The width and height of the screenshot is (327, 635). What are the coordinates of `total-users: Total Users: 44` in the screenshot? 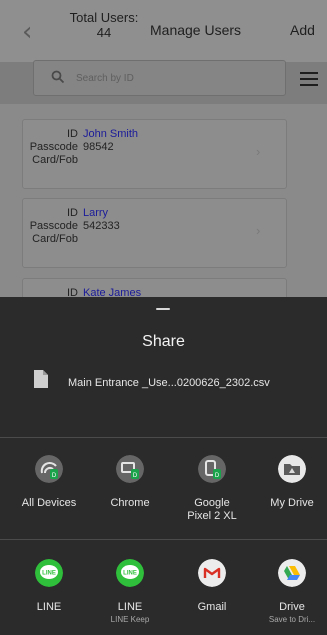 It's located at (104, 25).